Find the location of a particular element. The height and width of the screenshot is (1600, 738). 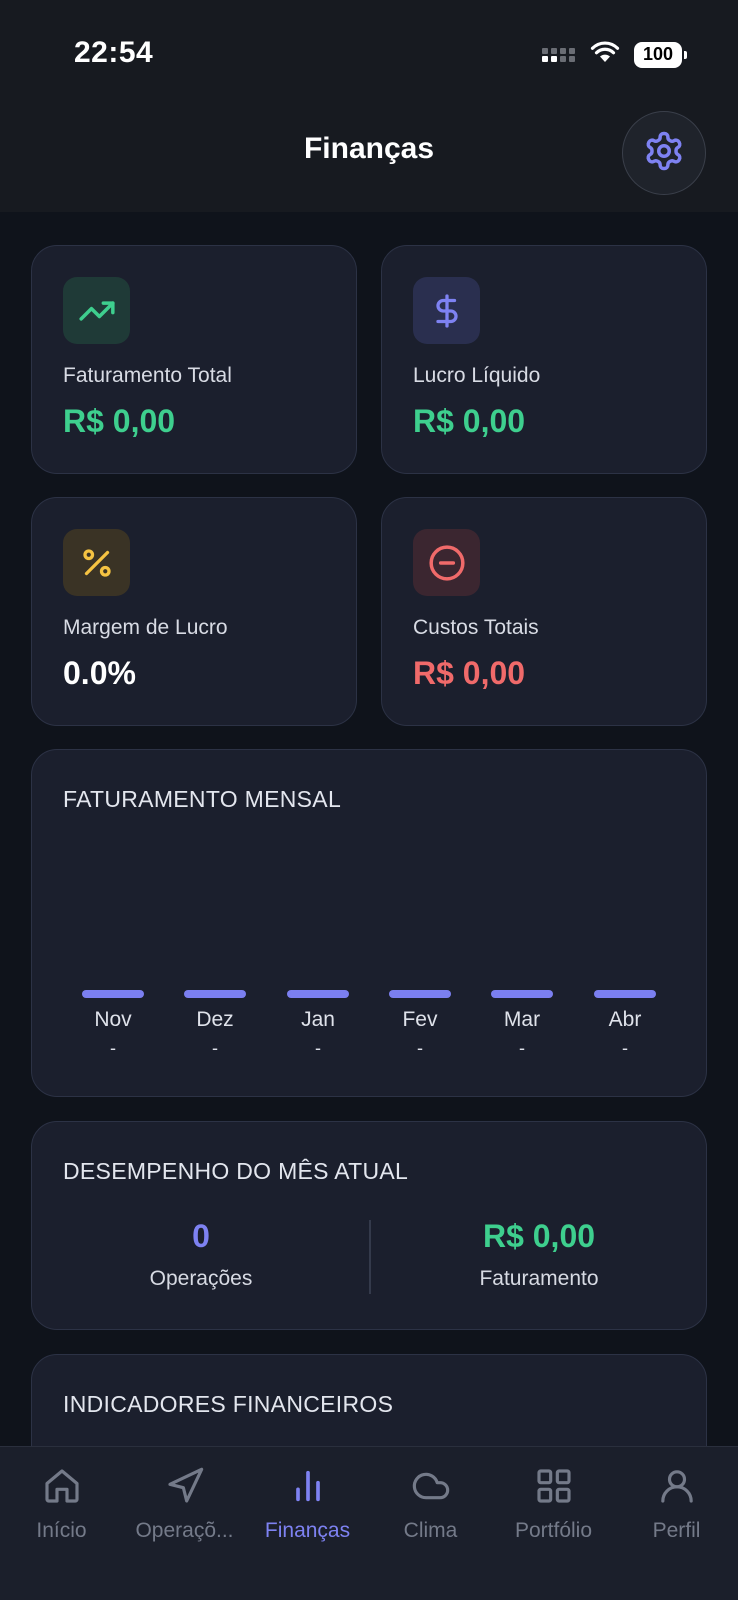

dollar-icon is located at coordinates (446, 310).